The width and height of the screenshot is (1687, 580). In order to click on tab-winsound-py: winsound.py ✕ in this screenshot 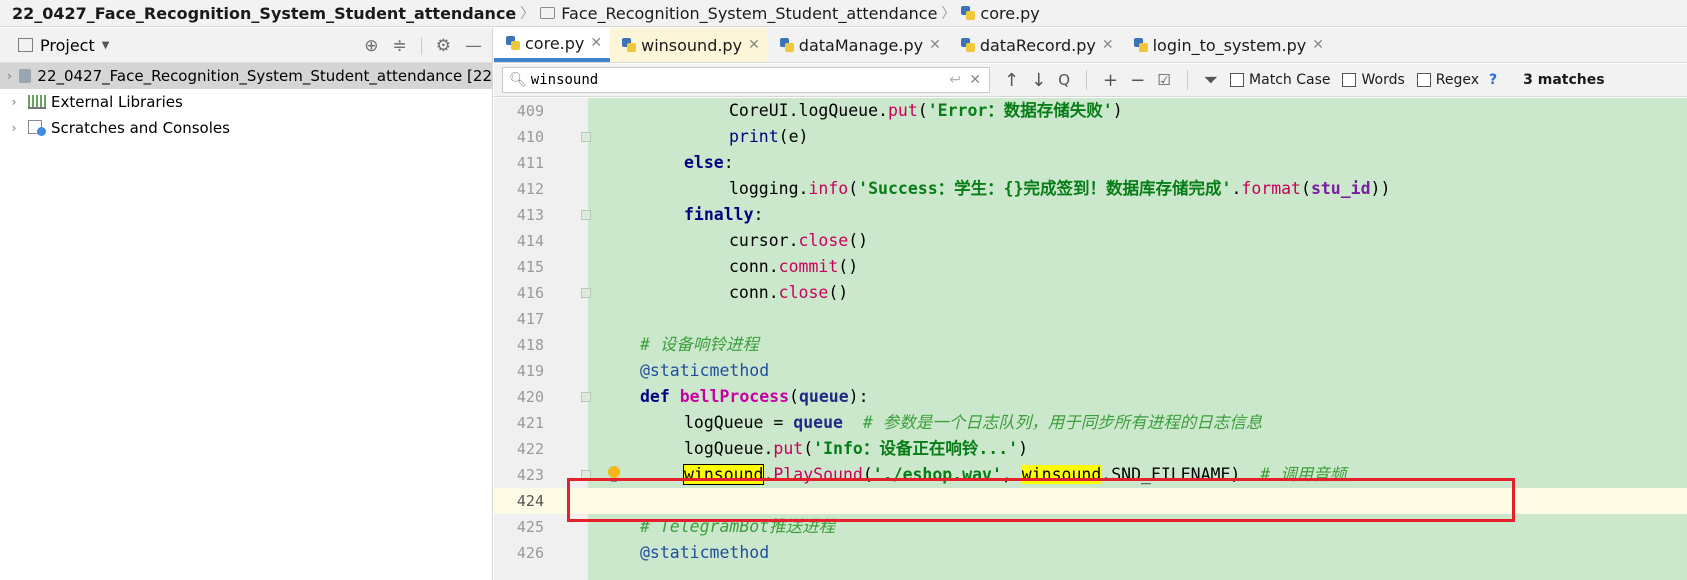, I will do `click(689, 45)`.